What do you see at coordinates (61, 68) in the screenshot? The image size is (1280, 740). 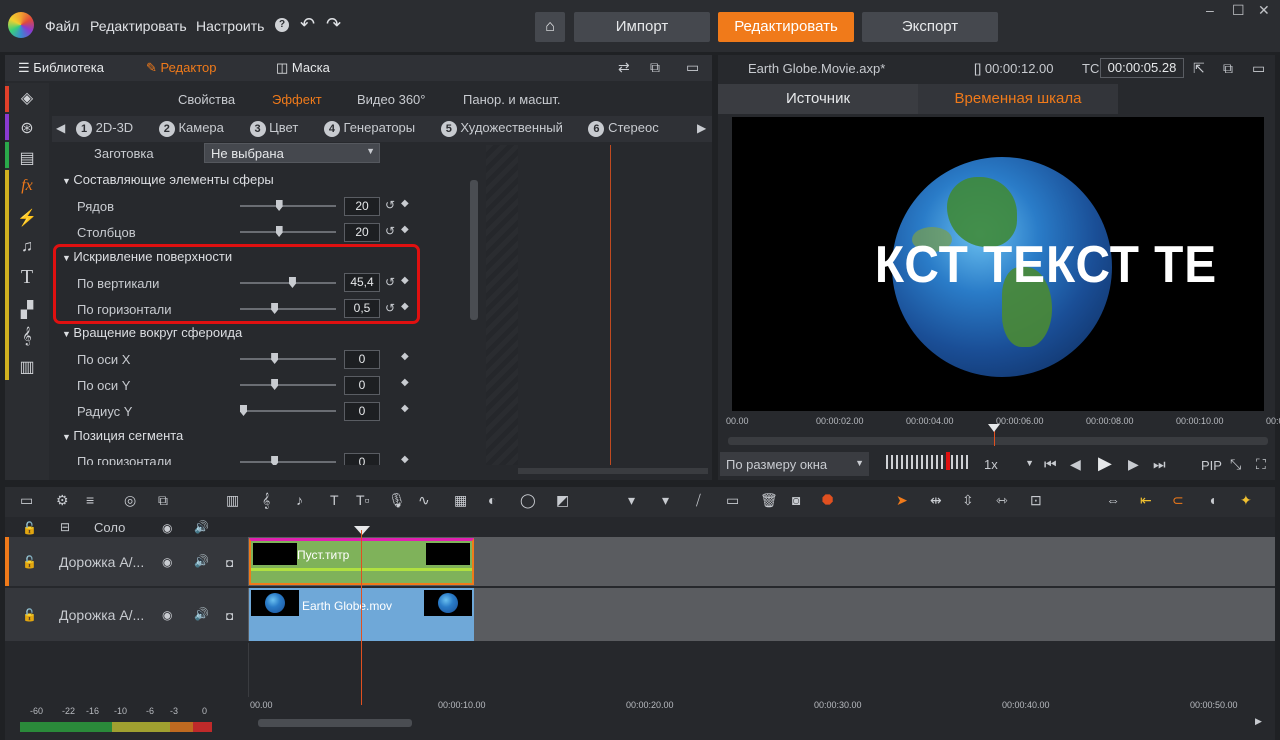 I see `tab-library: ☰ Библиотека` at bounding box center [61, 68].